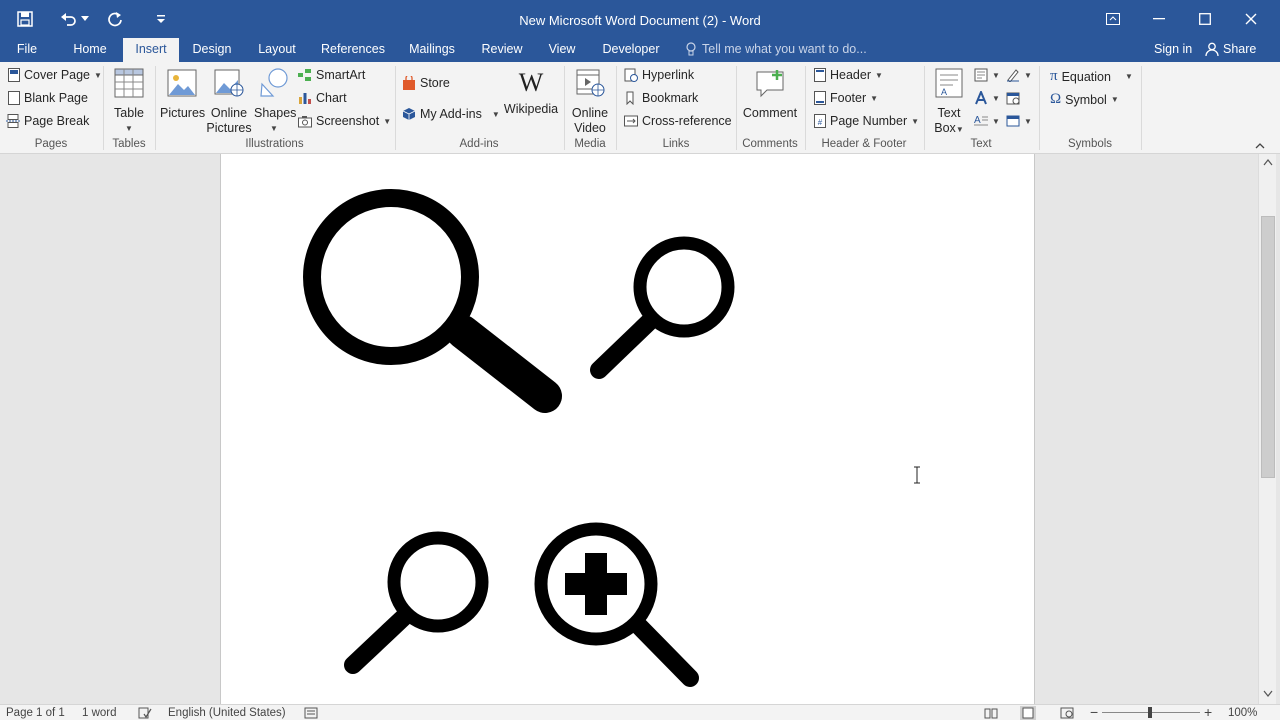 This screenshot has width=1280, height=720. What do you see at coordinates (151, 50) in the screenshot?
I see `tab-insert: Insert` at bounding box center [151, 50].